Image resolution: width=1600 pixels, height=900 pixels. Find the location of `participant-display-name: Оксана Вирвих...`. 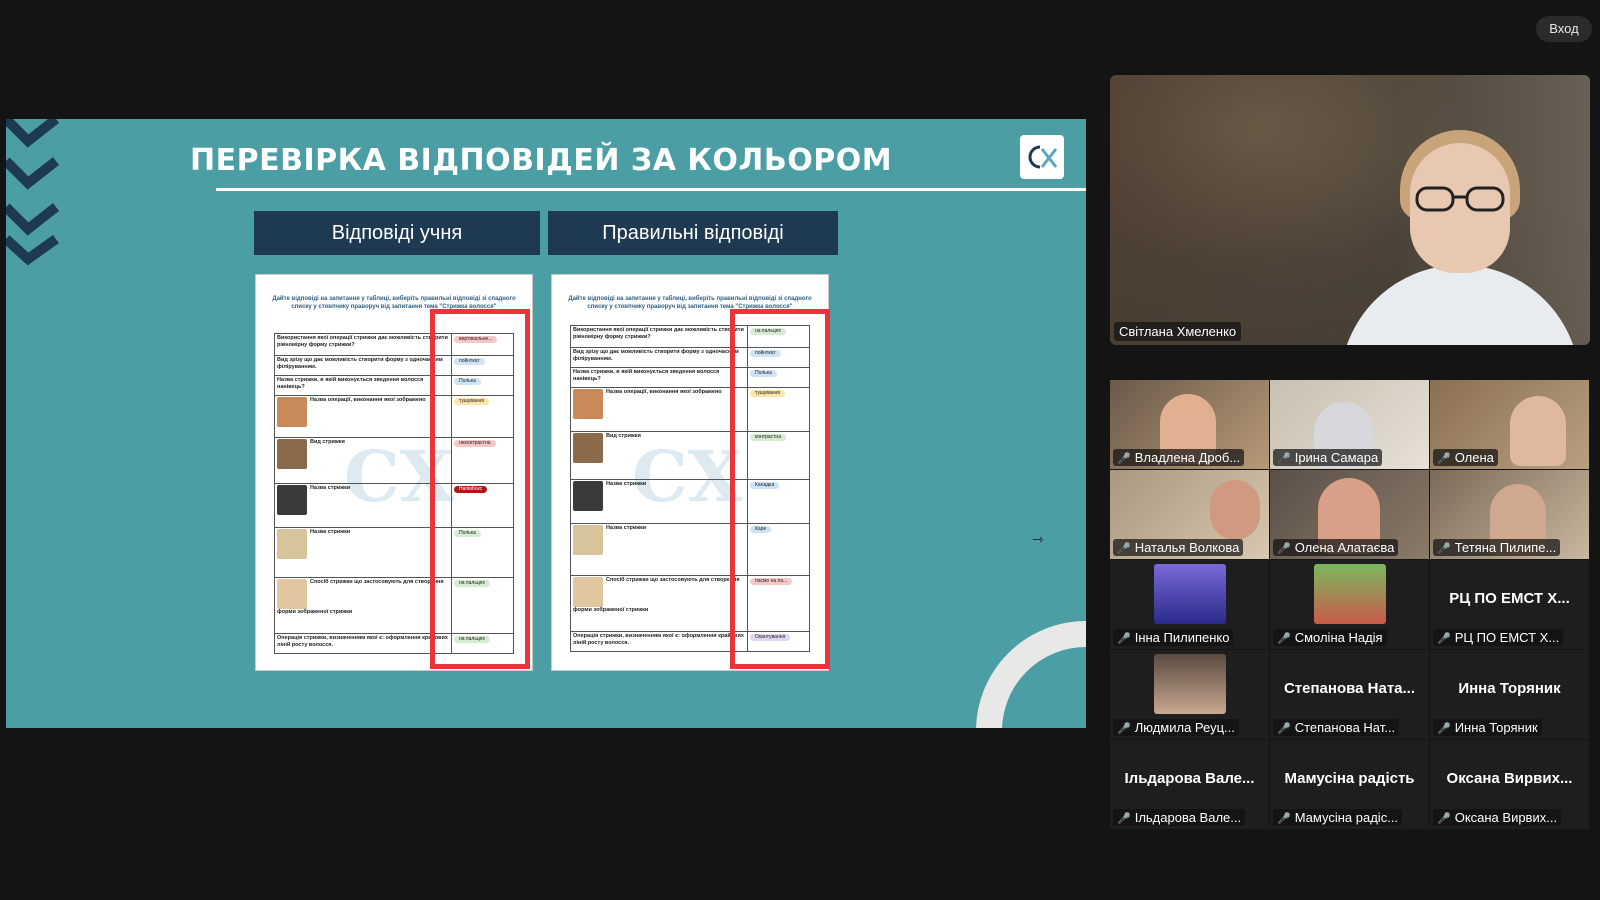

participant-display-name: Оксана Вирвих... is located at coordinates (1509, 778).